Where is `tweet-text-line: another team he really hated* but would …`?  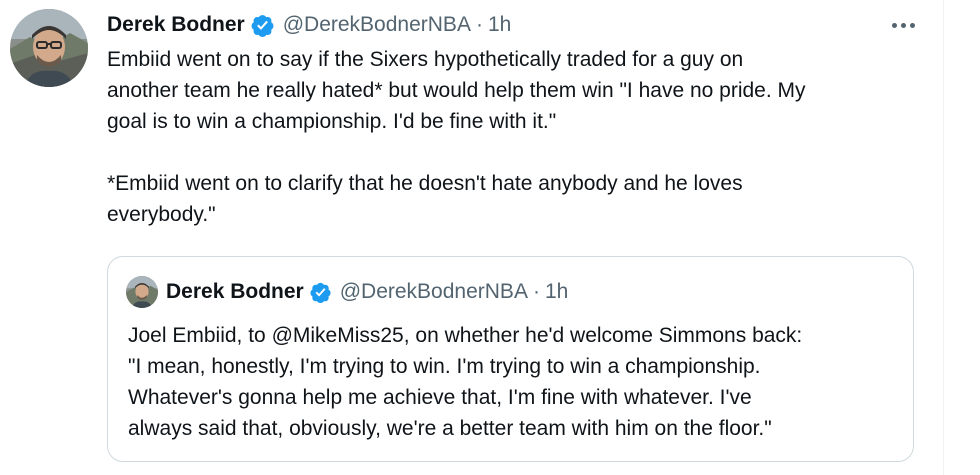 tweet-text-line: another team he really hated* but would … is located at coordinates (456, 90).